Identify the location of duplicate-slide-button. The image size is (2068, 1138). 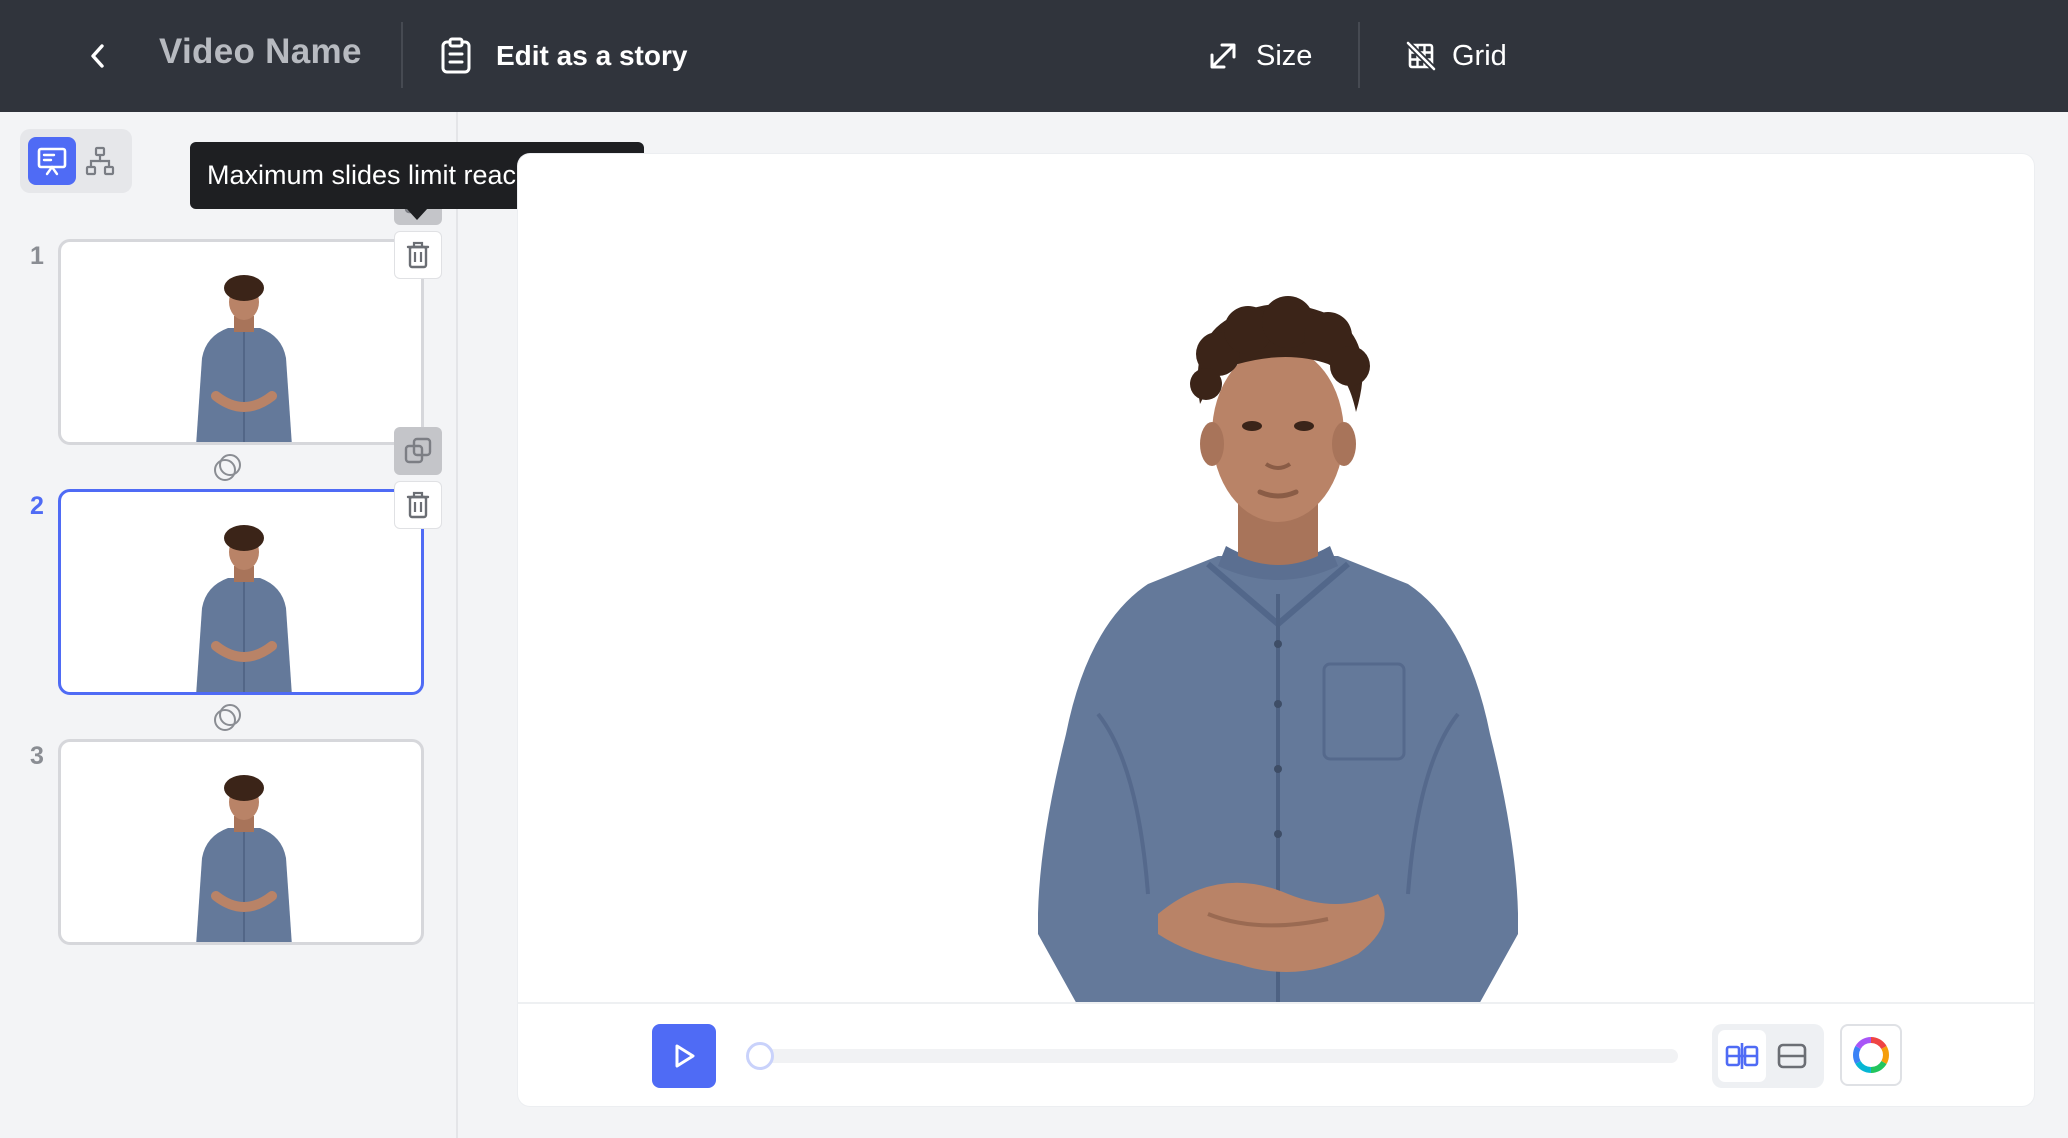
(418, 451).